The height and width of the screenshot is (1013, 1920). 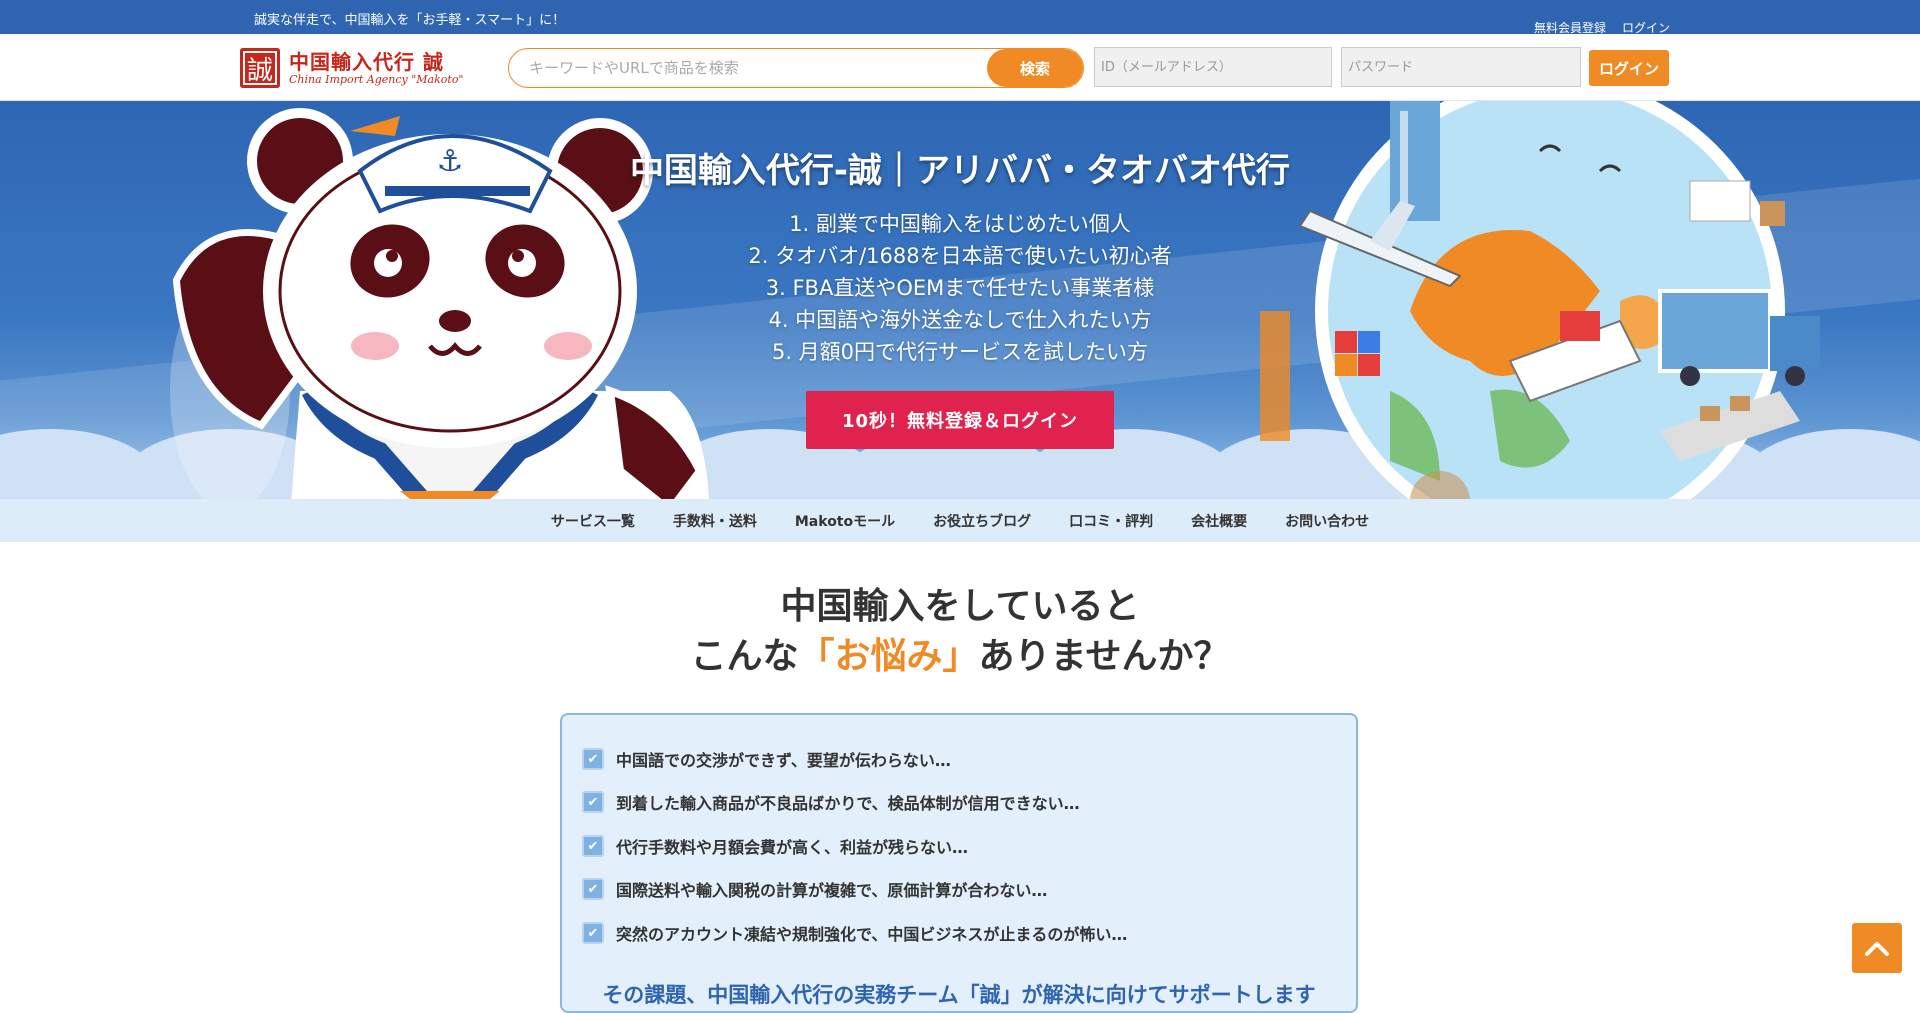 What do you see at coordinates (960, 320) in the screenshot?
I see `hero-list-item: 4. 中国語や海外送金なしで仕入れたい方` at bounding box center [960, 320].